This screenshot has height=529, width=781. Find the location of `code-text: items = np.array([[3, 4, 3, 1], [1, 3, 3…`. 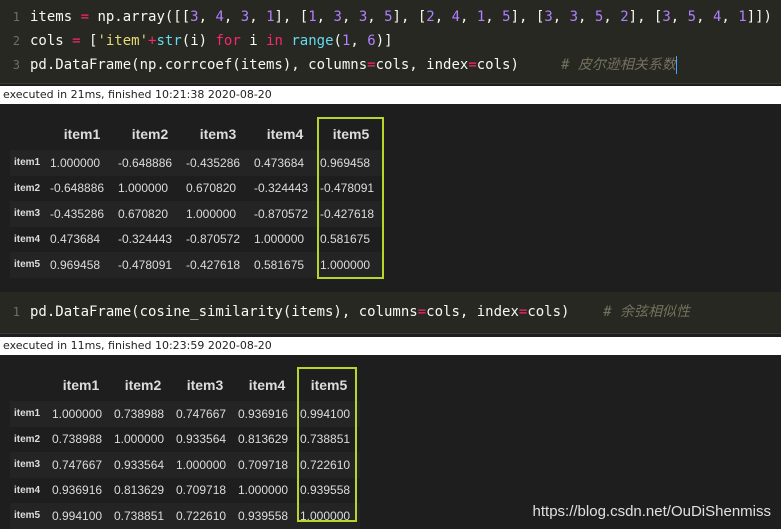

code-text: items = np.array([[3, 4, 3, 1], [1, 3, 3… is located at coordinates (401, 17).